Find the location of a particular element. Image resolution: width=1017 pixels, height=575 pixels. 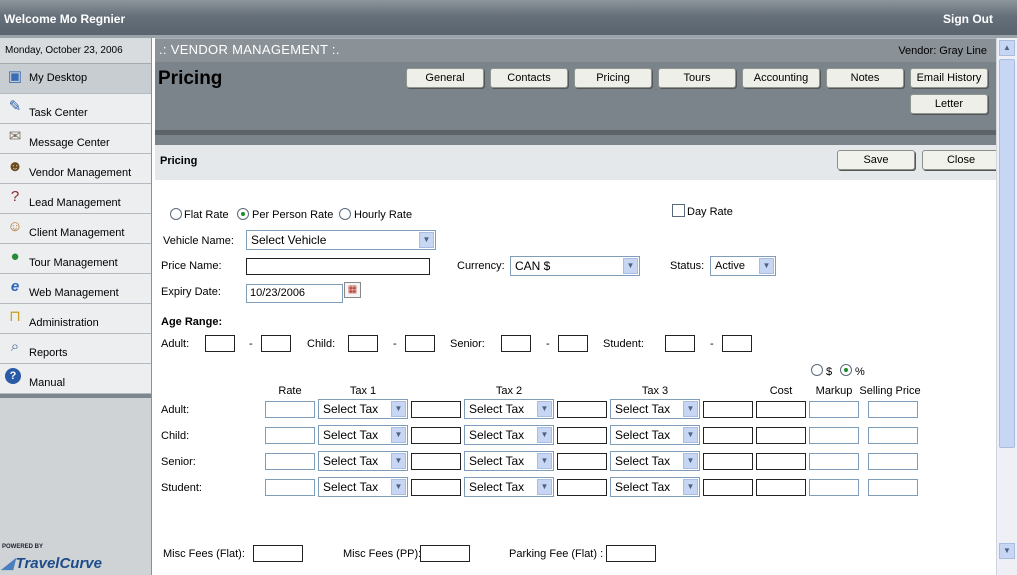

currency-select: CAN $ ▼ is located at coordinates (575, 266).